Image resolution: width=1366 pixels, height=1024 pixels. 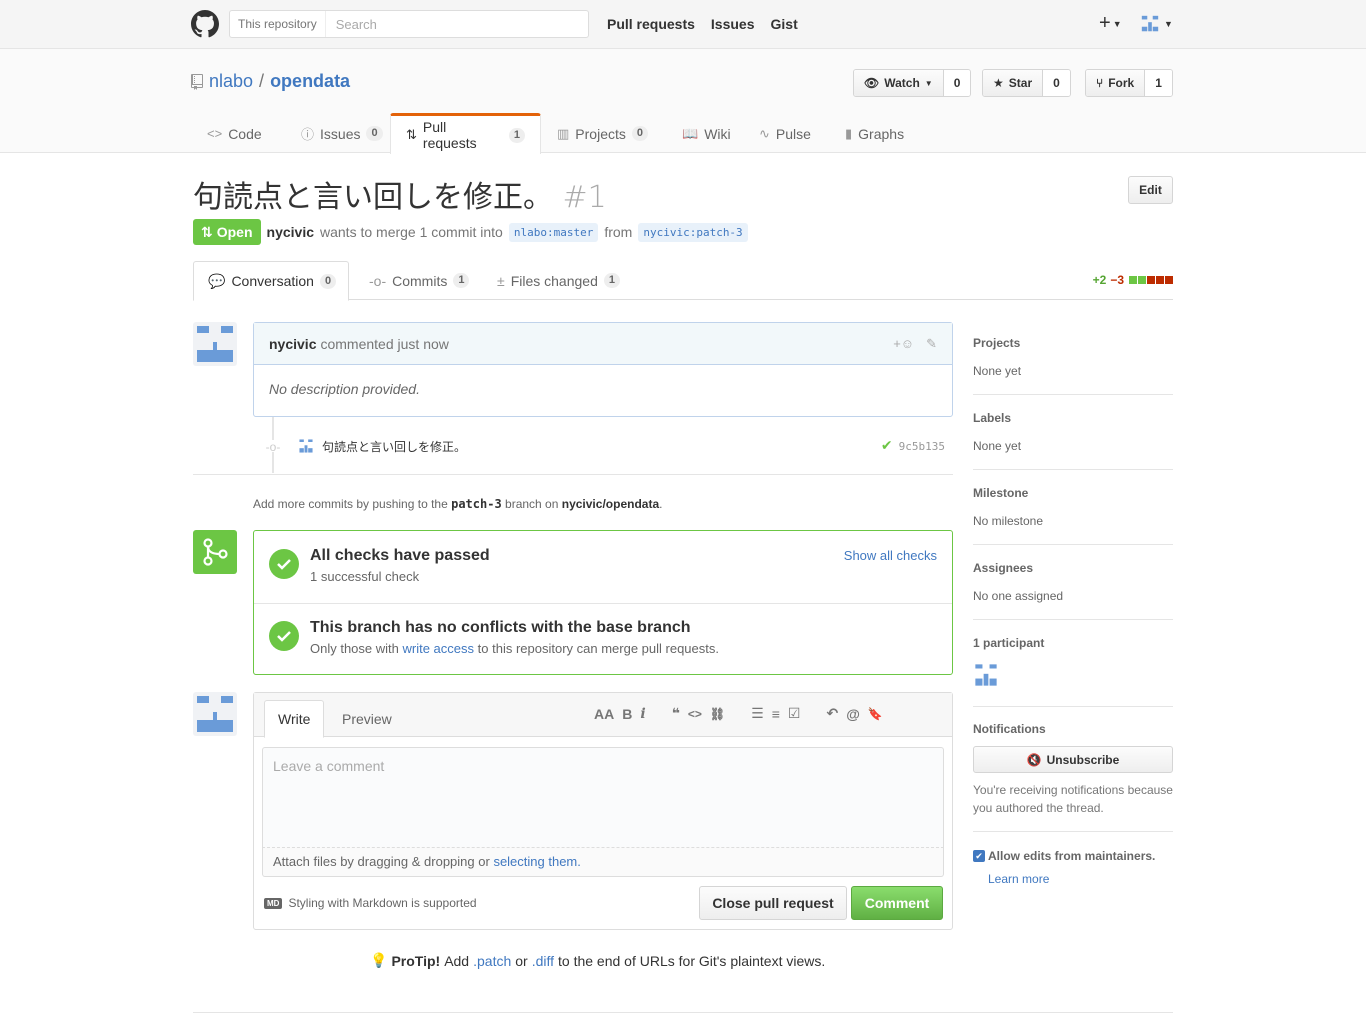 What do you see at coordinates (604, 714) in the screenshot?
I see `text-size-icon: AA` at bounding box center [604, 714].